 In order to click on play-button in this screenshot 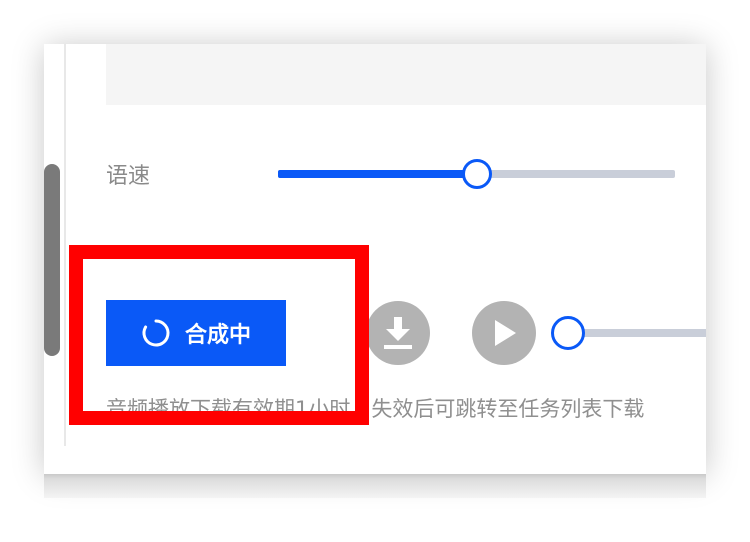, I will do `click(504, 333)`.